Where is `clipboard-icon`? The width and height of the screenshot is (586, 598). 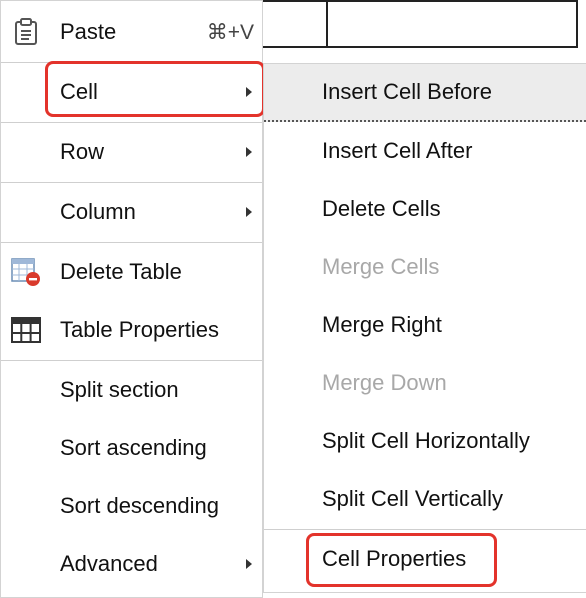
clipboard-icon is located at coordinates (26, 32).